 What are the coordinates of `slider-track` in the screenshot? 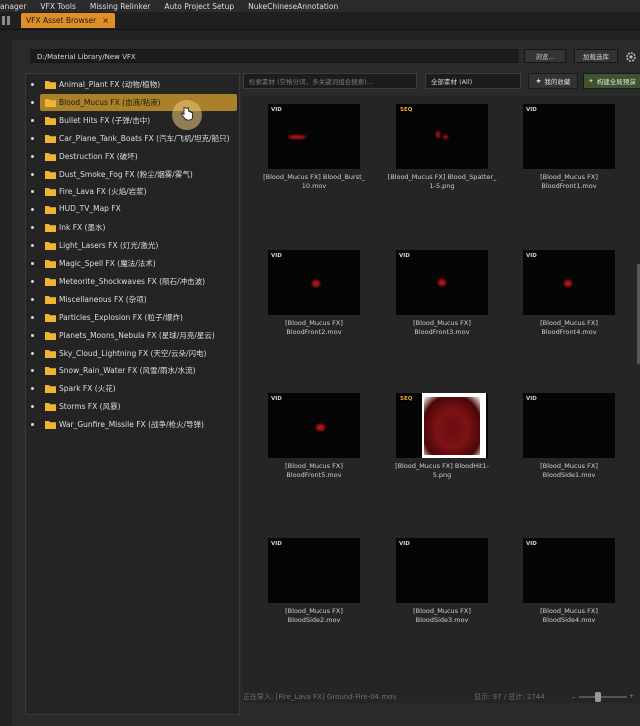 It's located at (603, 697).